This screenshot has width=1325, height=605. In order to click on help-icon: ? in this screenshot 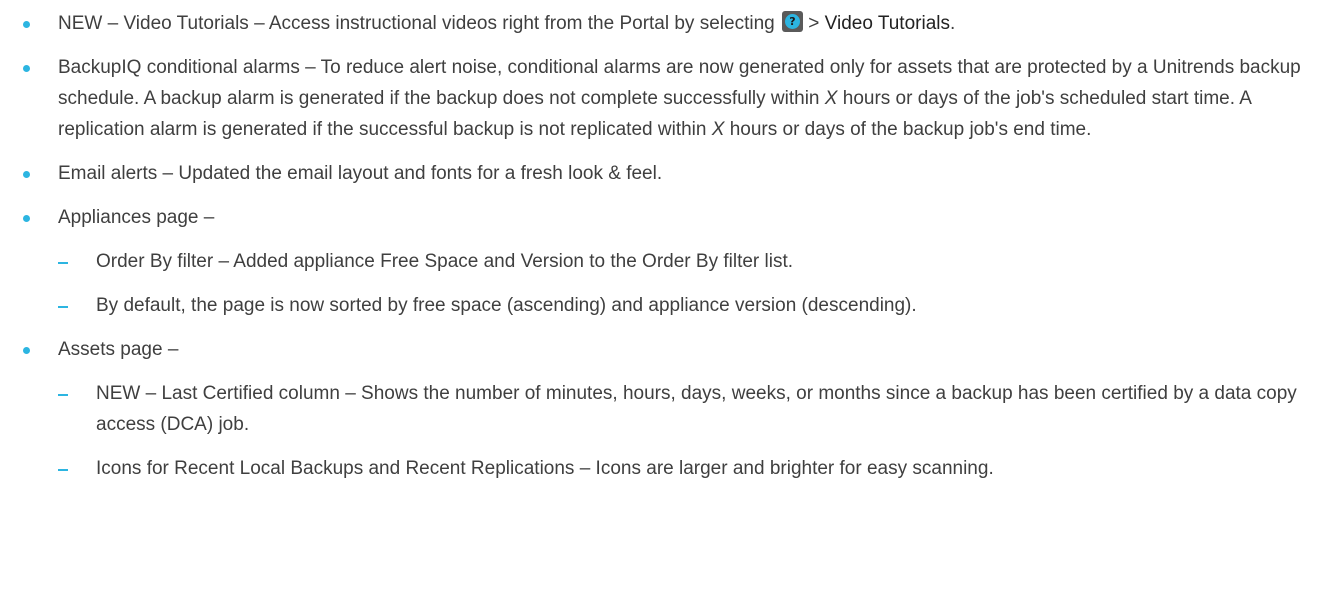, I will do `click(792, 21)`.